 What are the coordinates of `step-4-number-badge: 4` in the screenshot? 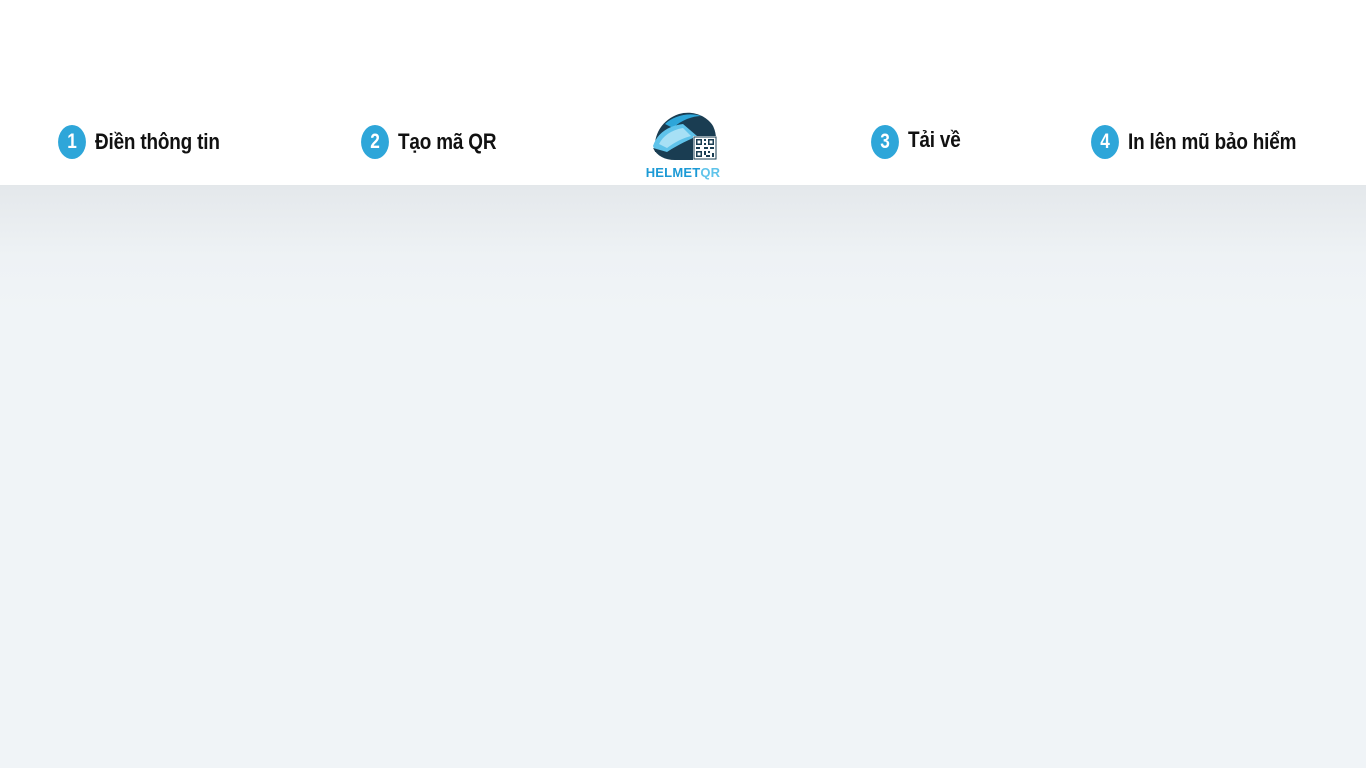 It's located at (1105, 142).